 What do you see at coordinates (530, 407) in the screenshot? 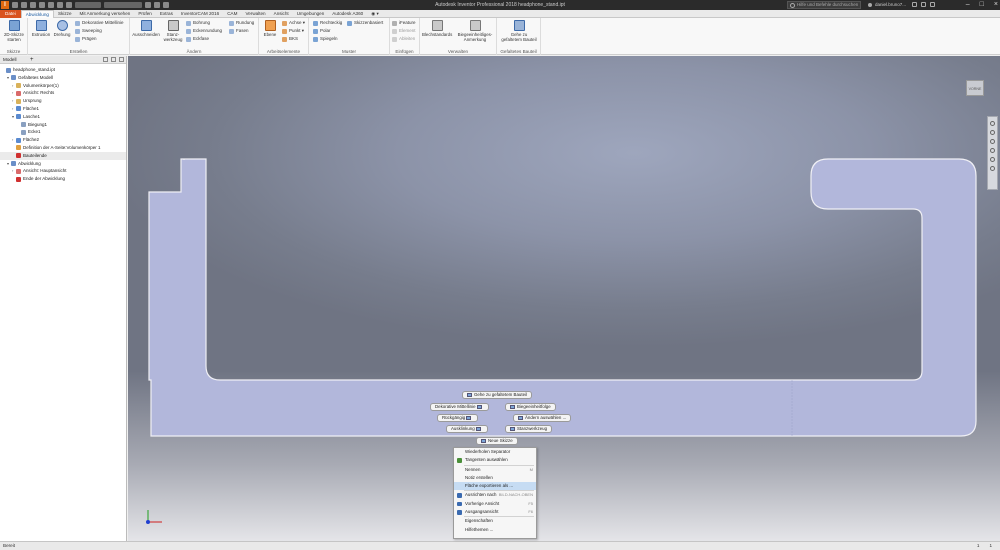
I see `mm-biegeeinheitfolge: Biegeeinheitfolge` at bounding box center [530, 407].